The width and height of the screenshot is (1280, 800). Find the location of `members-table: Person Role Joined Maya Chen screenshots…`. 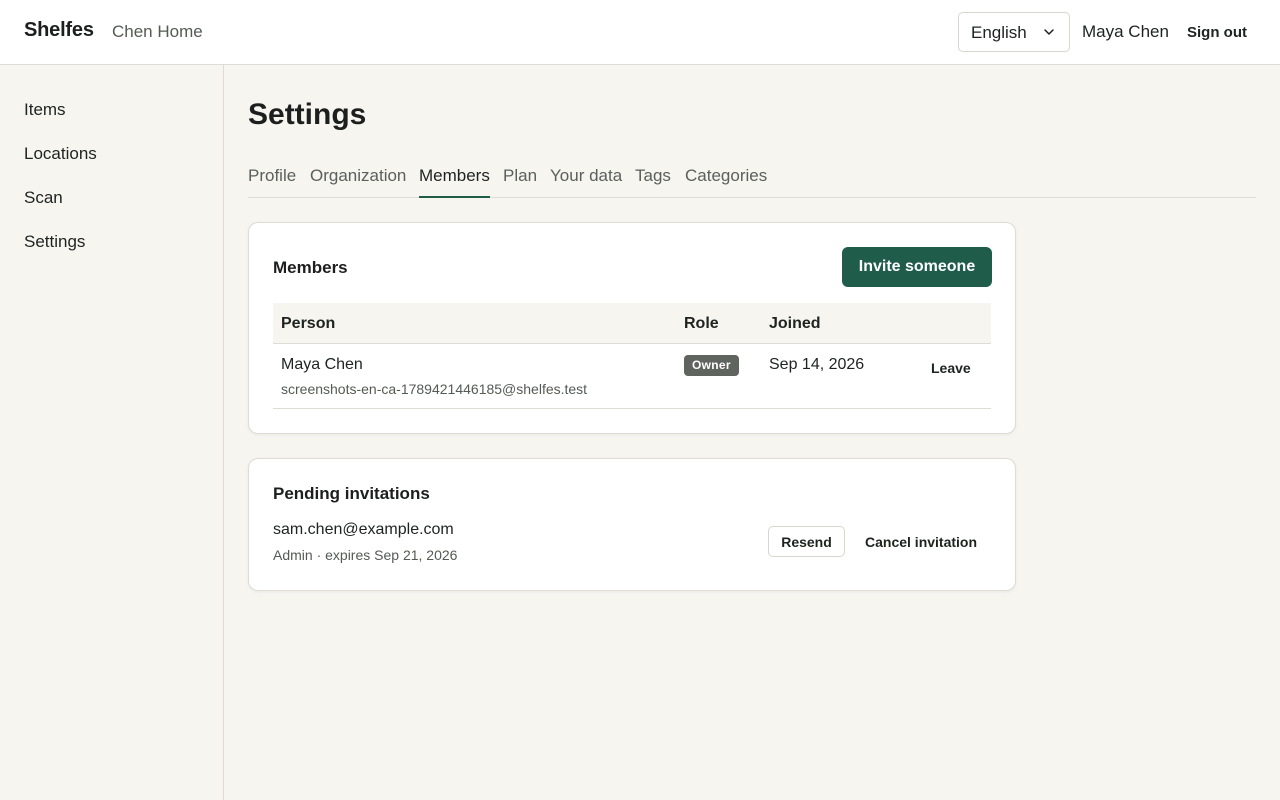

members-table: Person Role Joined Maya Chen screenshots… is located at coordinates (632, 356).